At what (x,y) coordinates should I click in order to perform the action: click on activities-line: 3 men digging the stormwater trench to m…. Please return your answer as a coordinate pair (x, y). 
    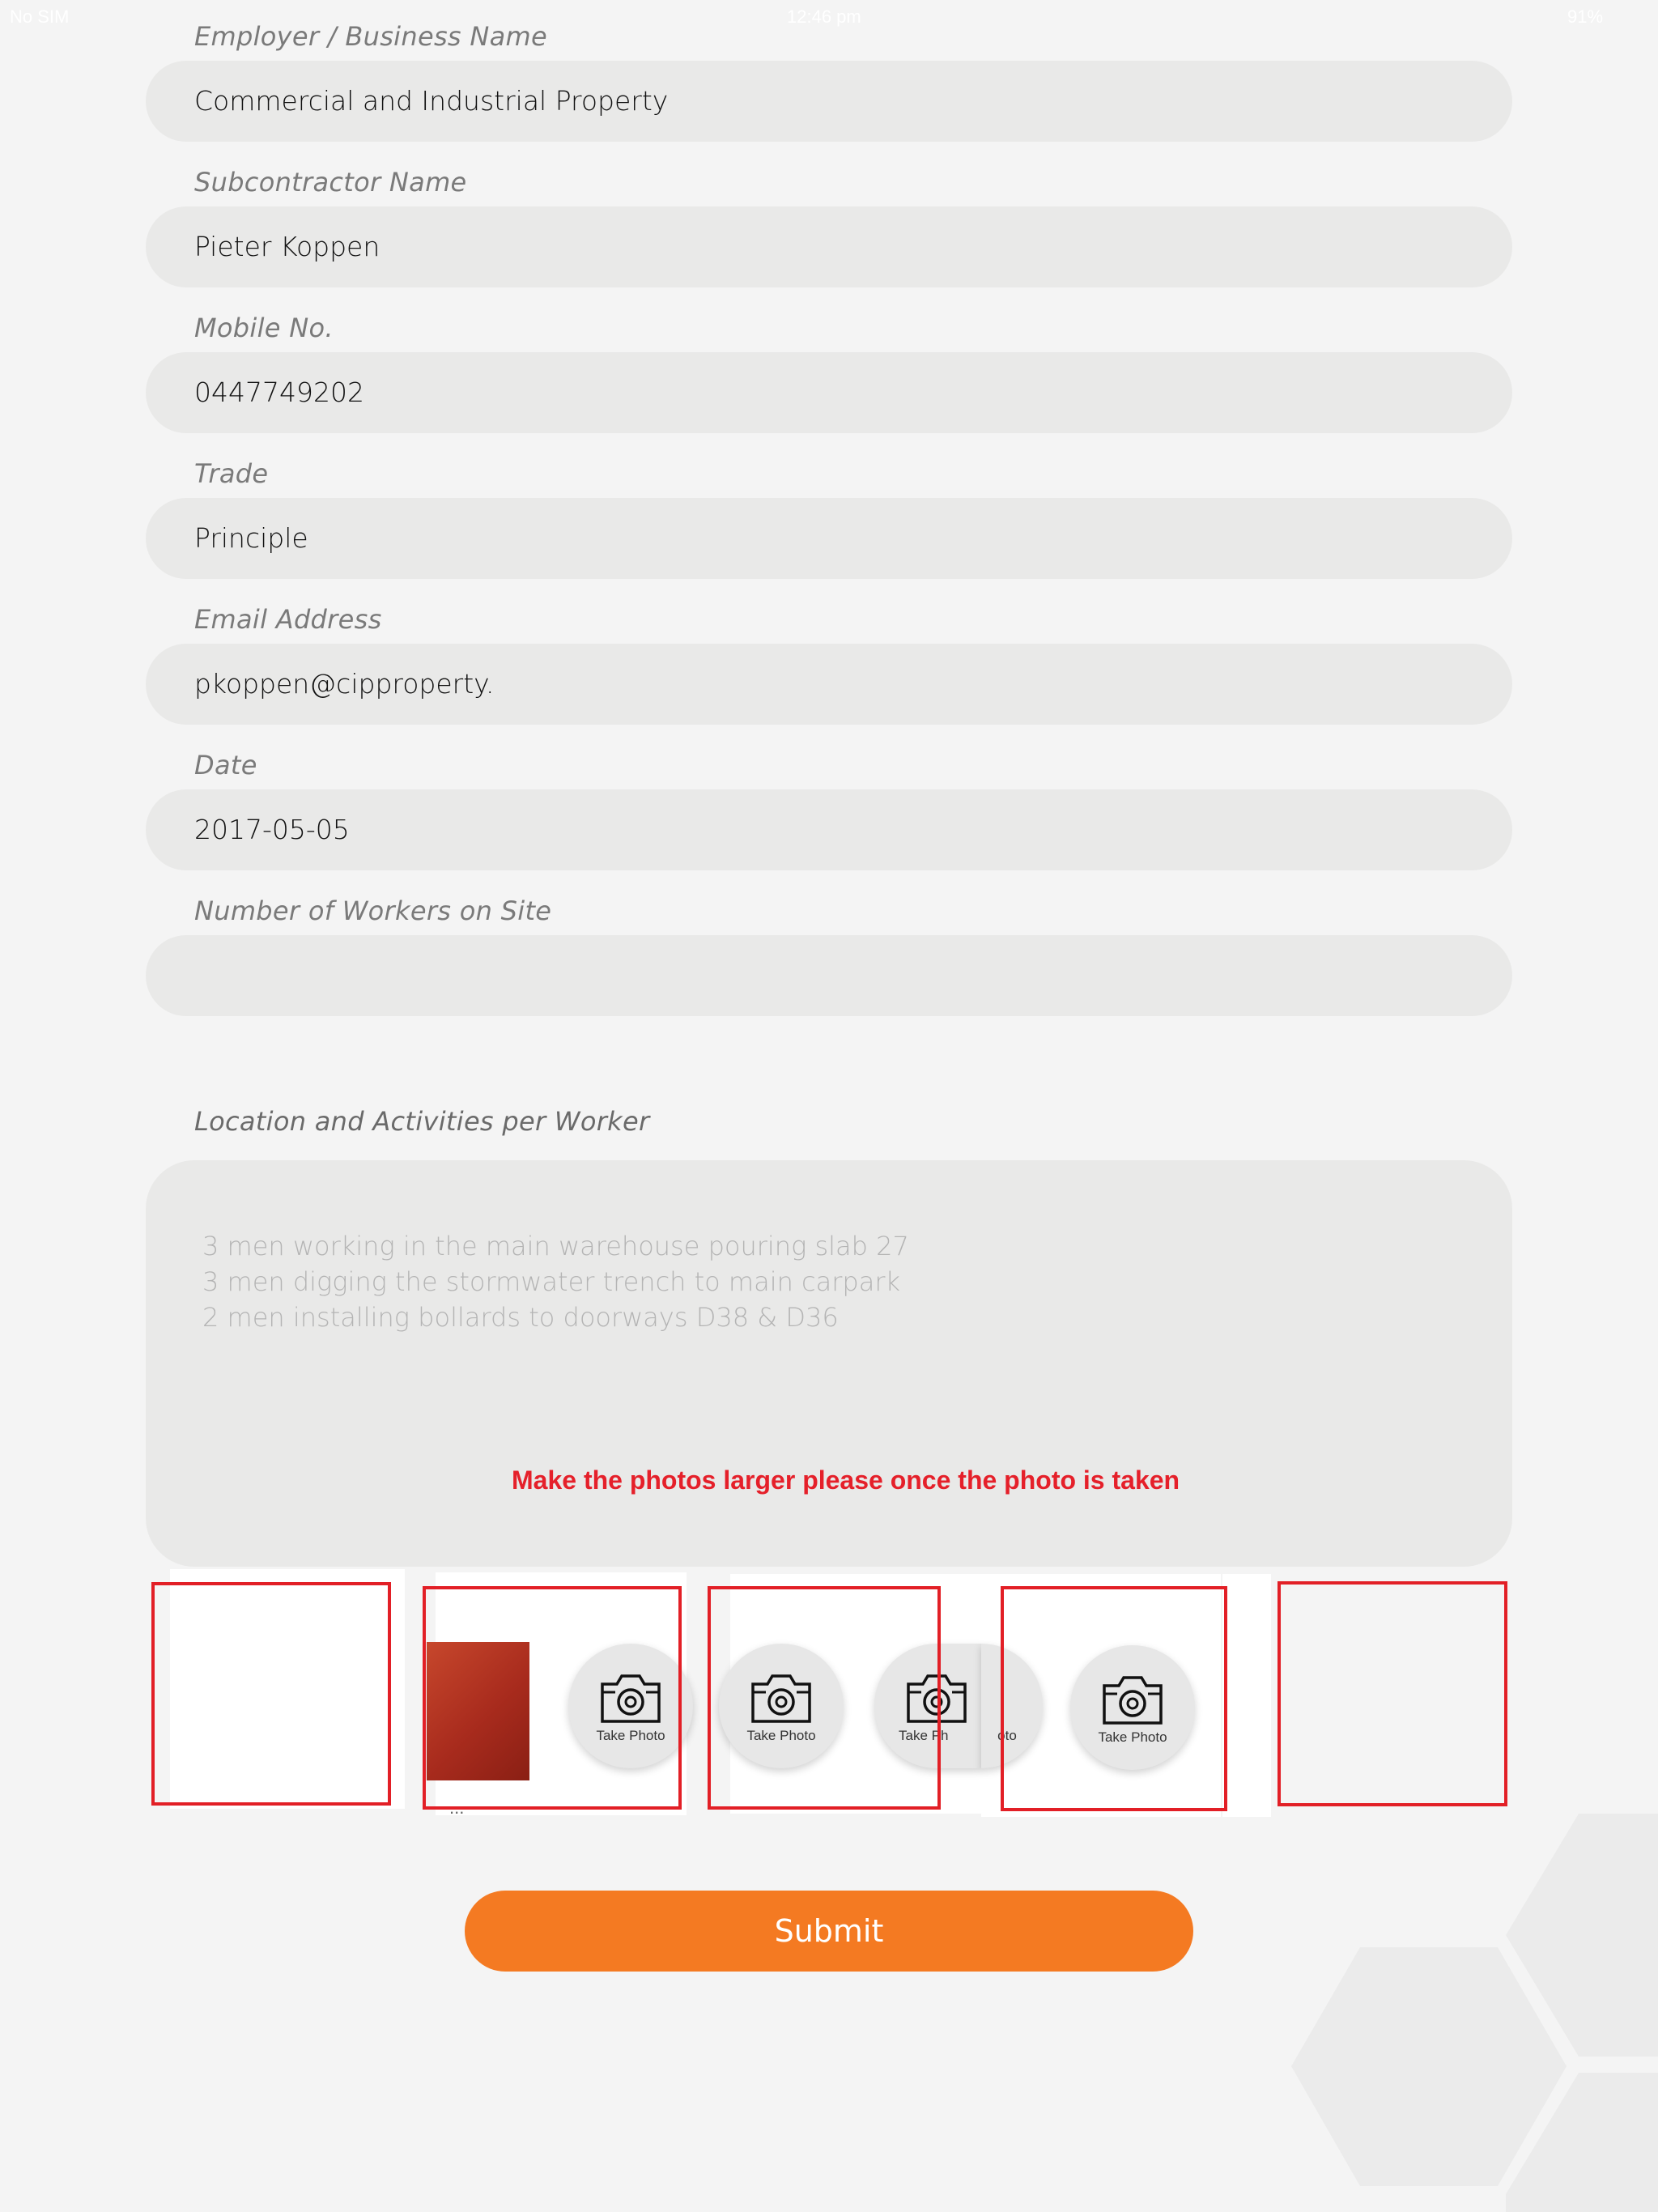
    Looking at the image, I should click on (551, 1281).